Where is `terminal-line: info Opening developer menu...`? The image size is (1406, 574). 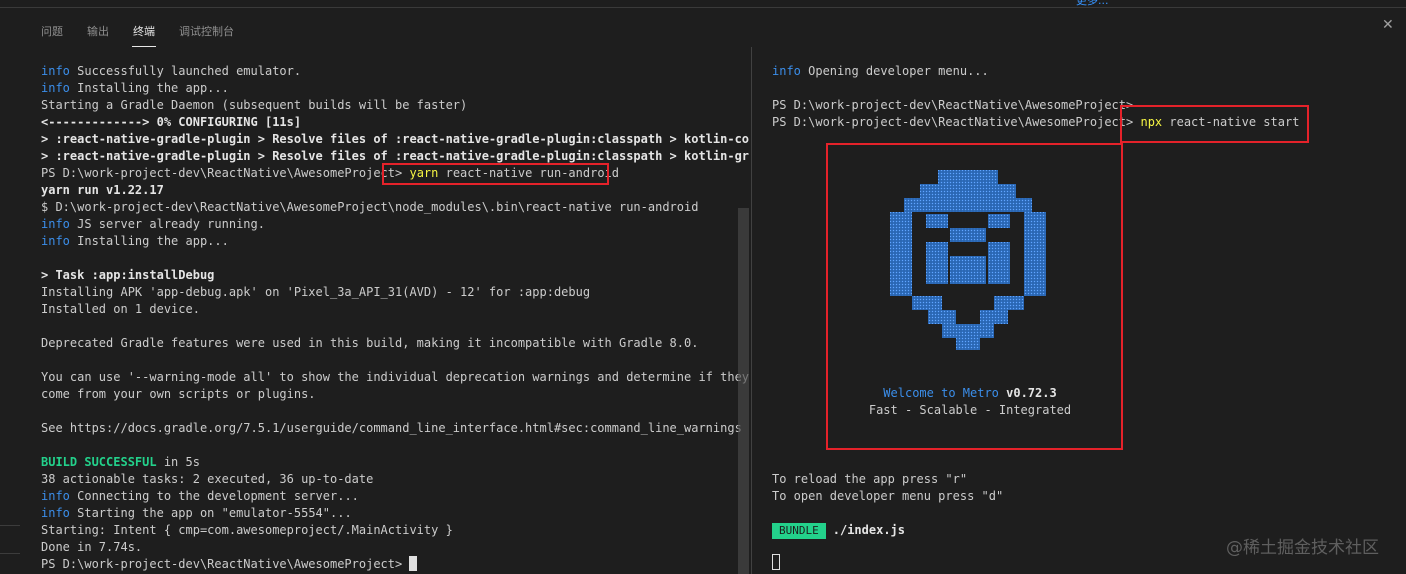
terminal-line: info Opening developer menu... is located at coordinates (880, 71).